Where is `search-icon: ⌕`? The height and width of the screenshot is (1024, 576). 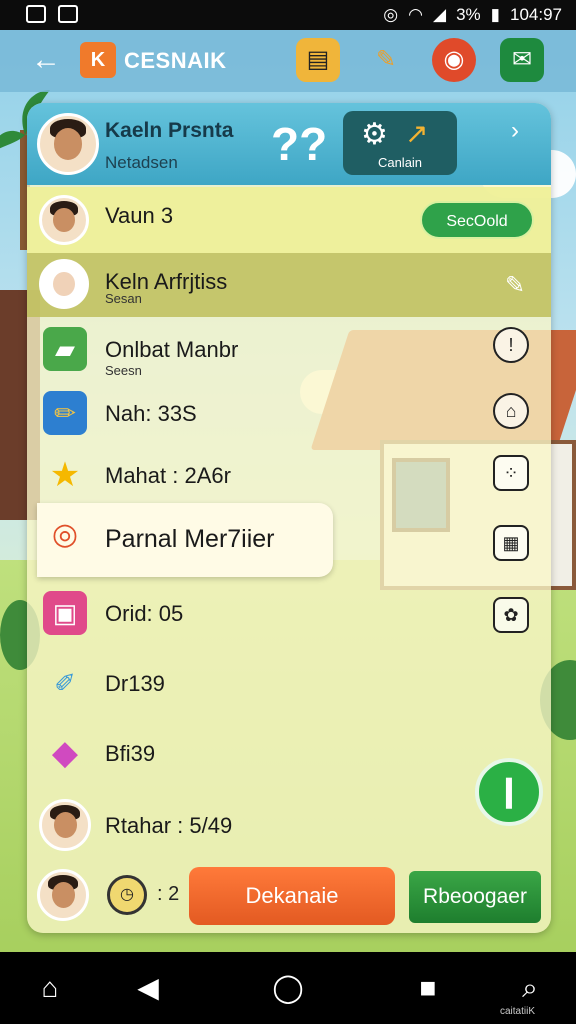
search-icon: ⌕ is located at coordinates (530, 988).